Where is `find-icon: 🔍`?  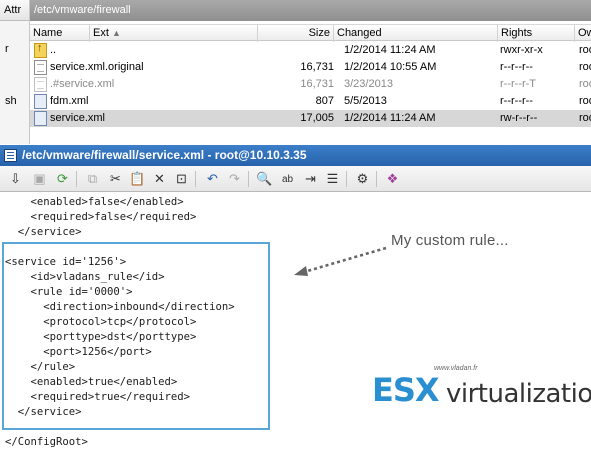
find-icon: 🔍 is located at coordinates (264, 179).